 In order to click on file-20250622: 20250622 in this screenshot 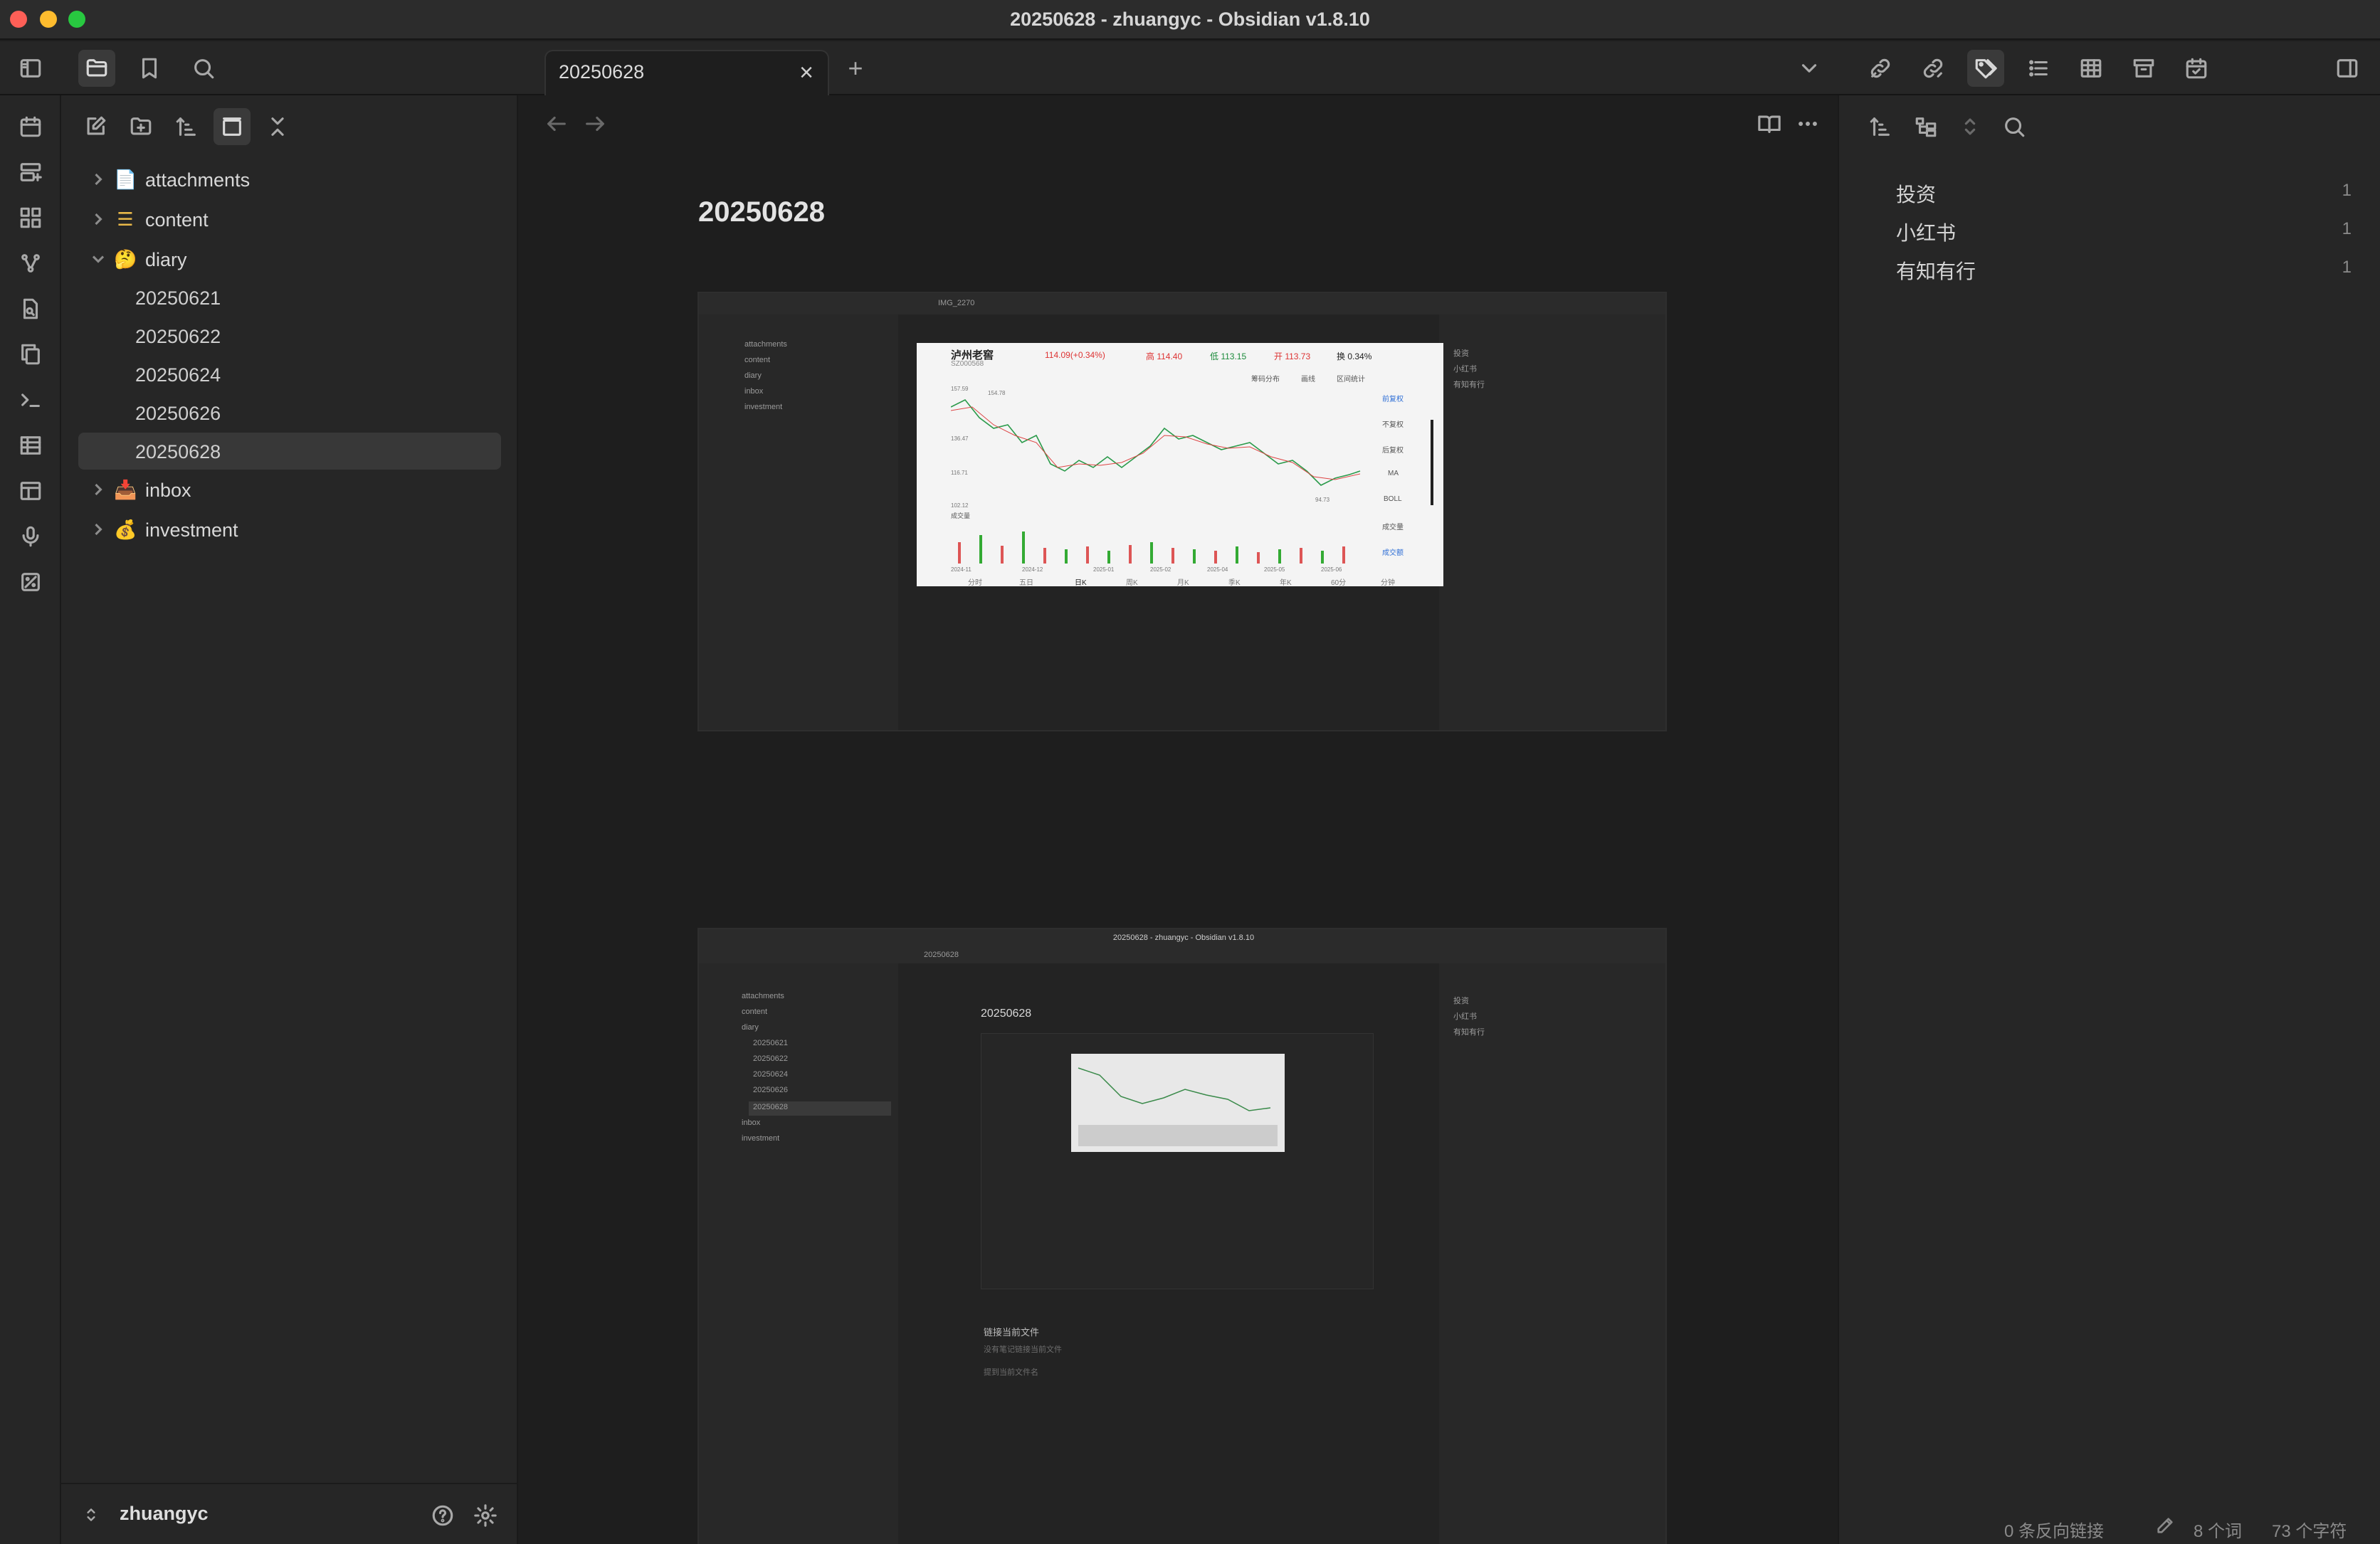, I will do `click(289, 335)`.